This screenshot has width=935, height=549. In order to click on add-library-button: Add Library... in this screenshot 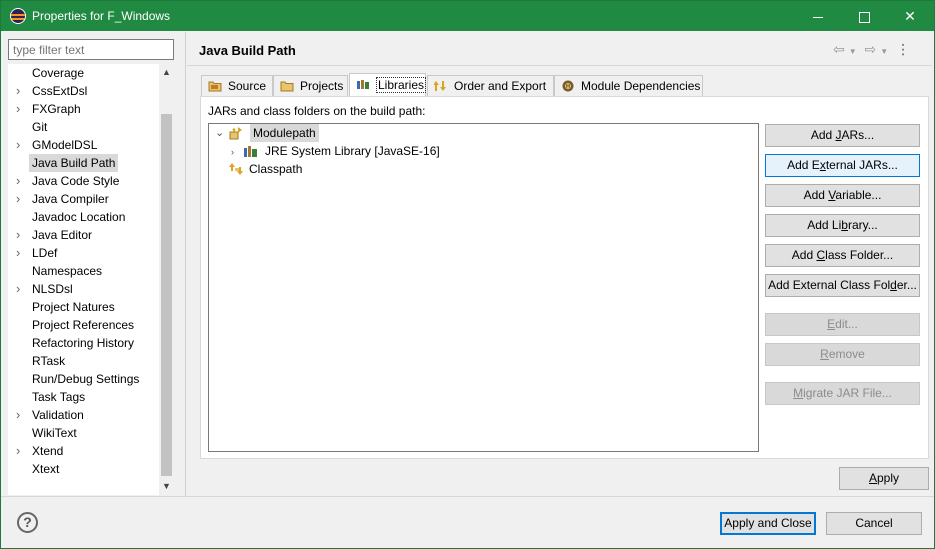, I will do `click(842, 225)`.